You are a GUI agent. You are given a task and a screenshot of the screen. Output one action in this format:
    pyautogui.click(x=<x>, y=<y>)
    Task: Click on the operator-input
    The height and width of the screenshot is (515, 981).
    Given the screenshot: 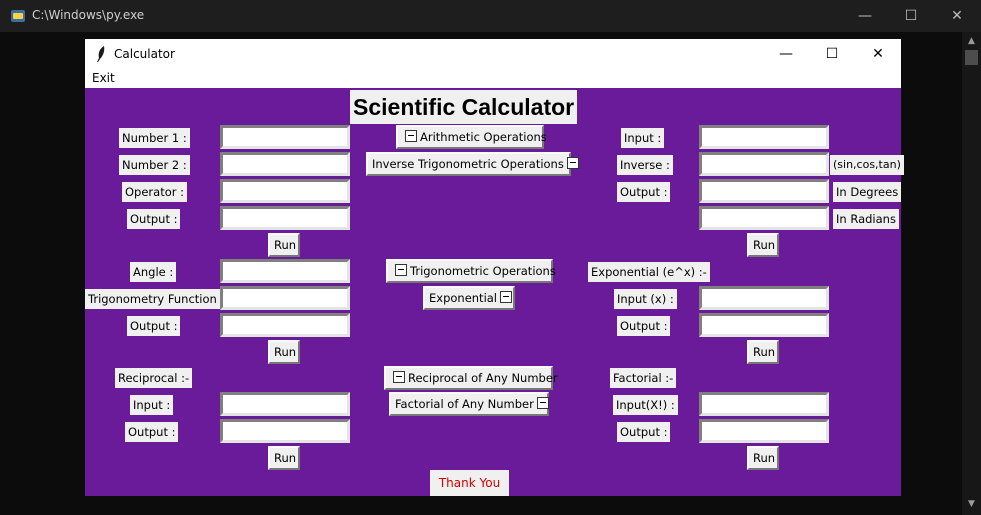 What is the action you would take?
    pyautogui.click(x=285, y=191)
    